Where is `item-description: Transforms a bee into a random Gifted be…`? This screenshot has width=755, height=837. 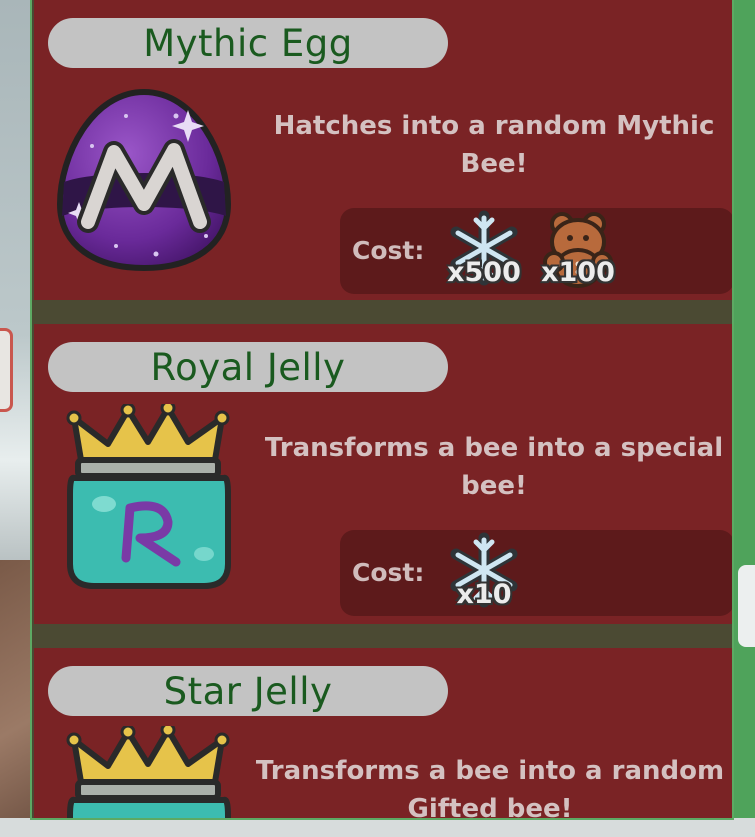
item-description: Transforms a bee into a random Gifted be… is located at coordinates (490, 786).